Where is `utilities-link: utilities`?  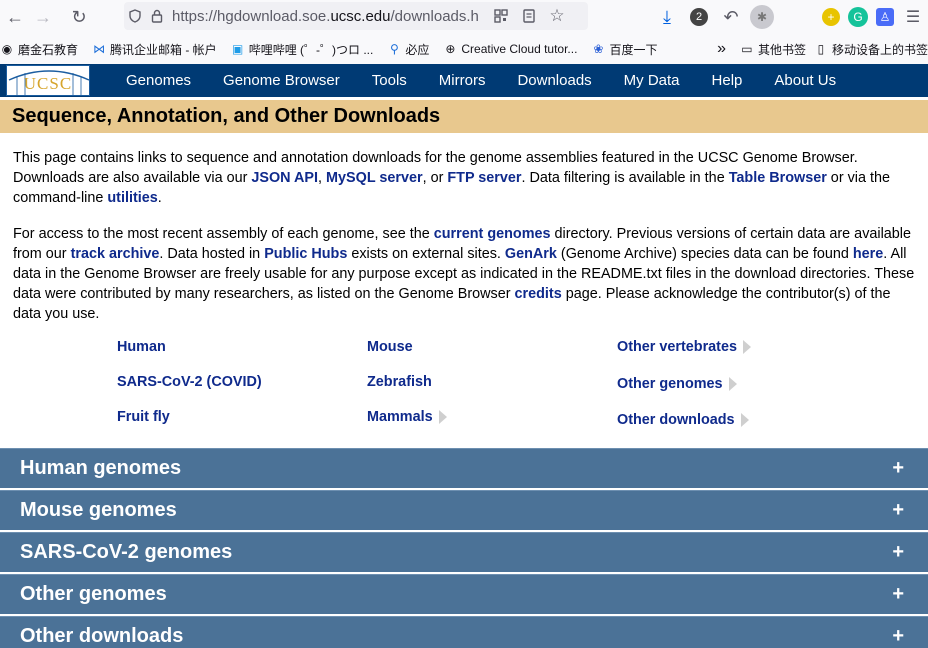
utilities-link: utilities is located at coordinates (132, 198).